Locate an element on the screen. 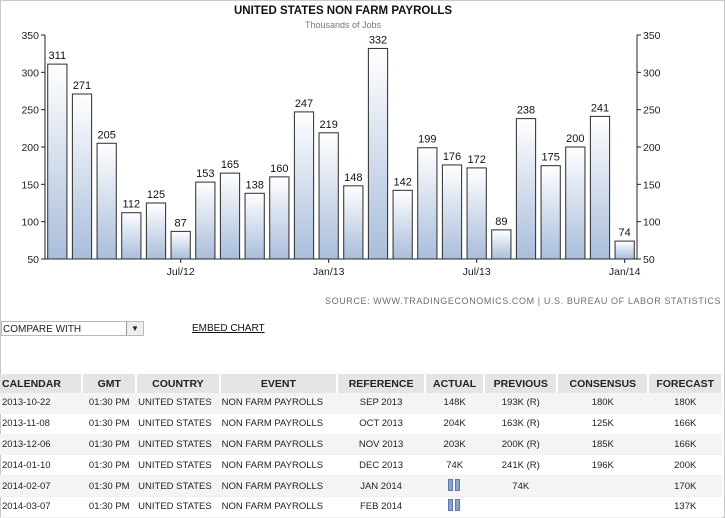 This screenshot has width=725, height=518. embed-chart-link: EMBED CHART is located at coordinates (228, 328).